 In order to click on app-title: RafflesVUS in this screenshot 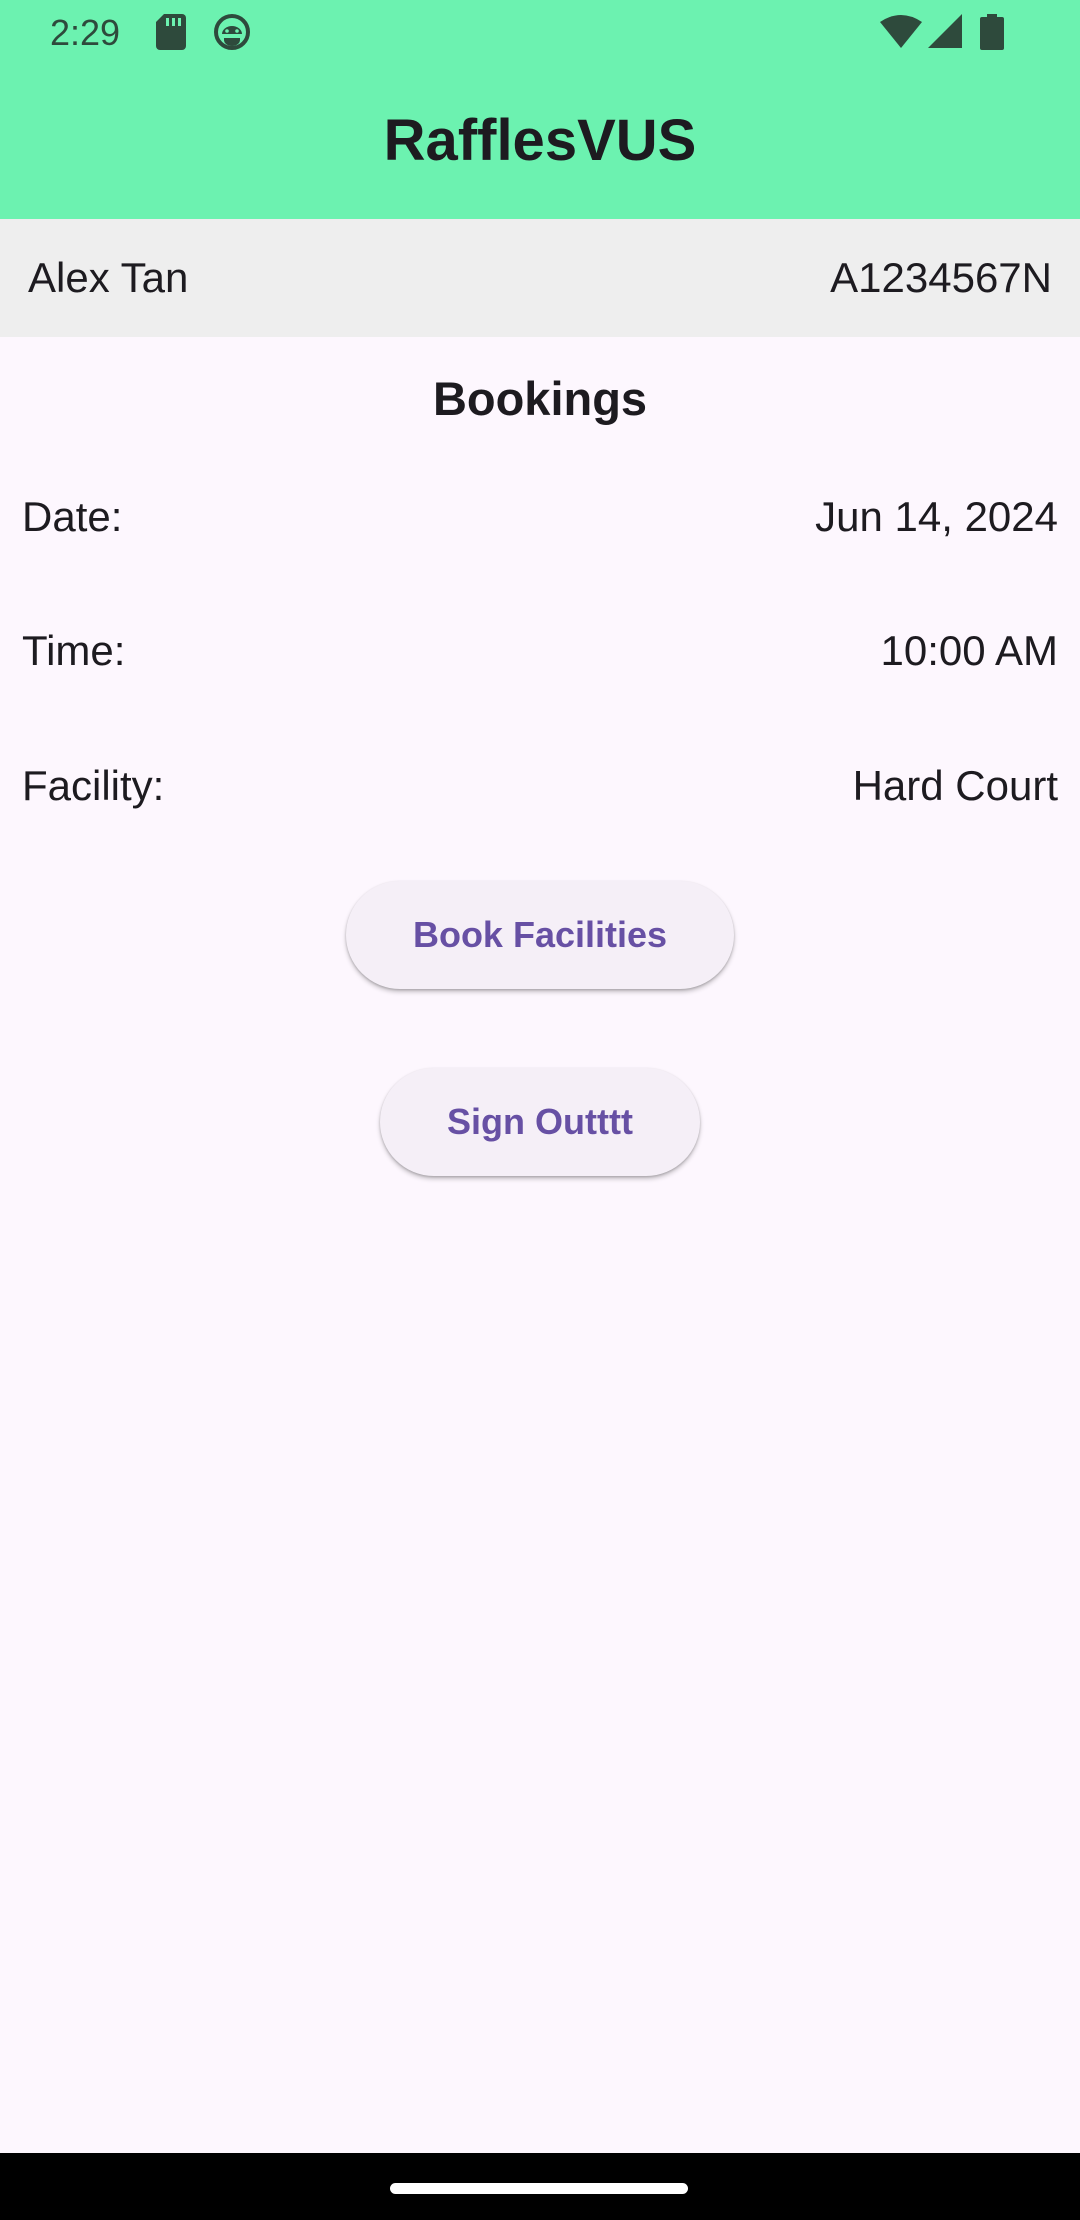, I will do `click(540, 140)`.